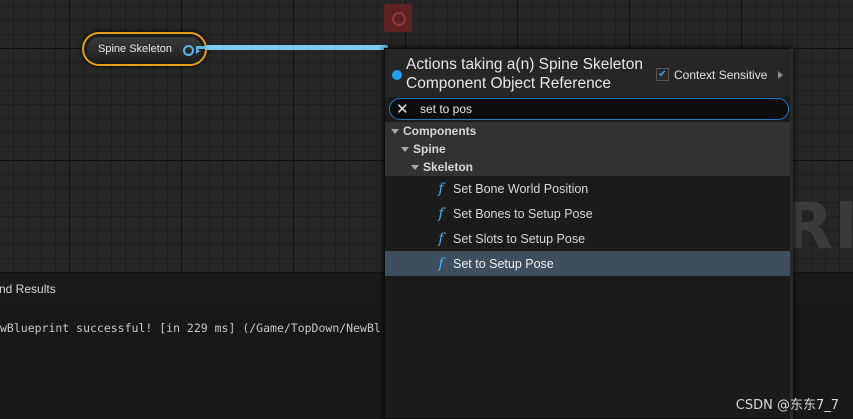 The height and width of the screenshot is (419, 853). What do you see at coordinates (448, 167) in the screenshot?
I see `category-label: Skeleton` at bounding box center [448, 167].